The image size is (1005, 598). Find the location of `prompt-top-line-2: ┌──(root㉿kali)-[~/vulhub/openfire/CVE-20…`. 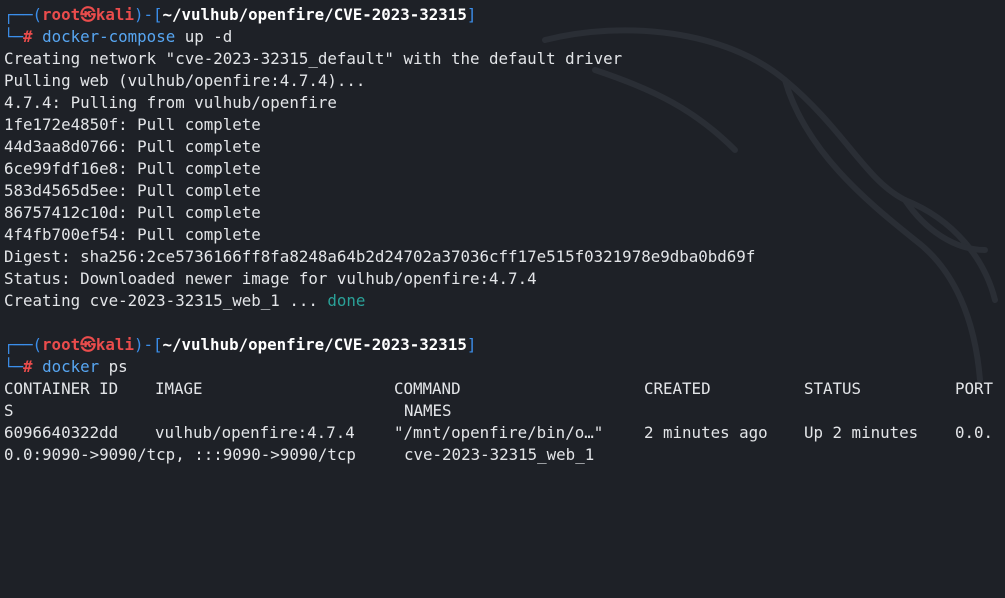

prompt-top-line-2: ┌──(root㉿kali)-[~/vulhub/openfire/CVE-20… is located at coordinates (240, 344).